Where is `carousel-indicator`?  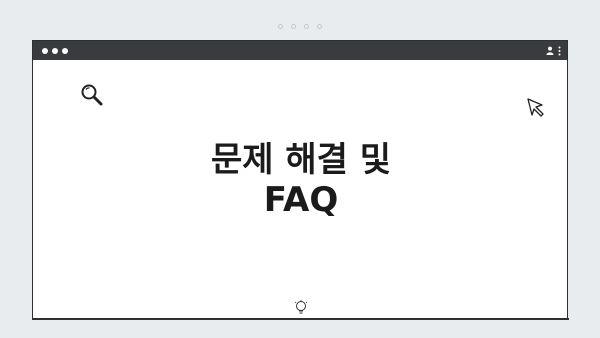
carousel-indicator is located at coordinates (300, 26).